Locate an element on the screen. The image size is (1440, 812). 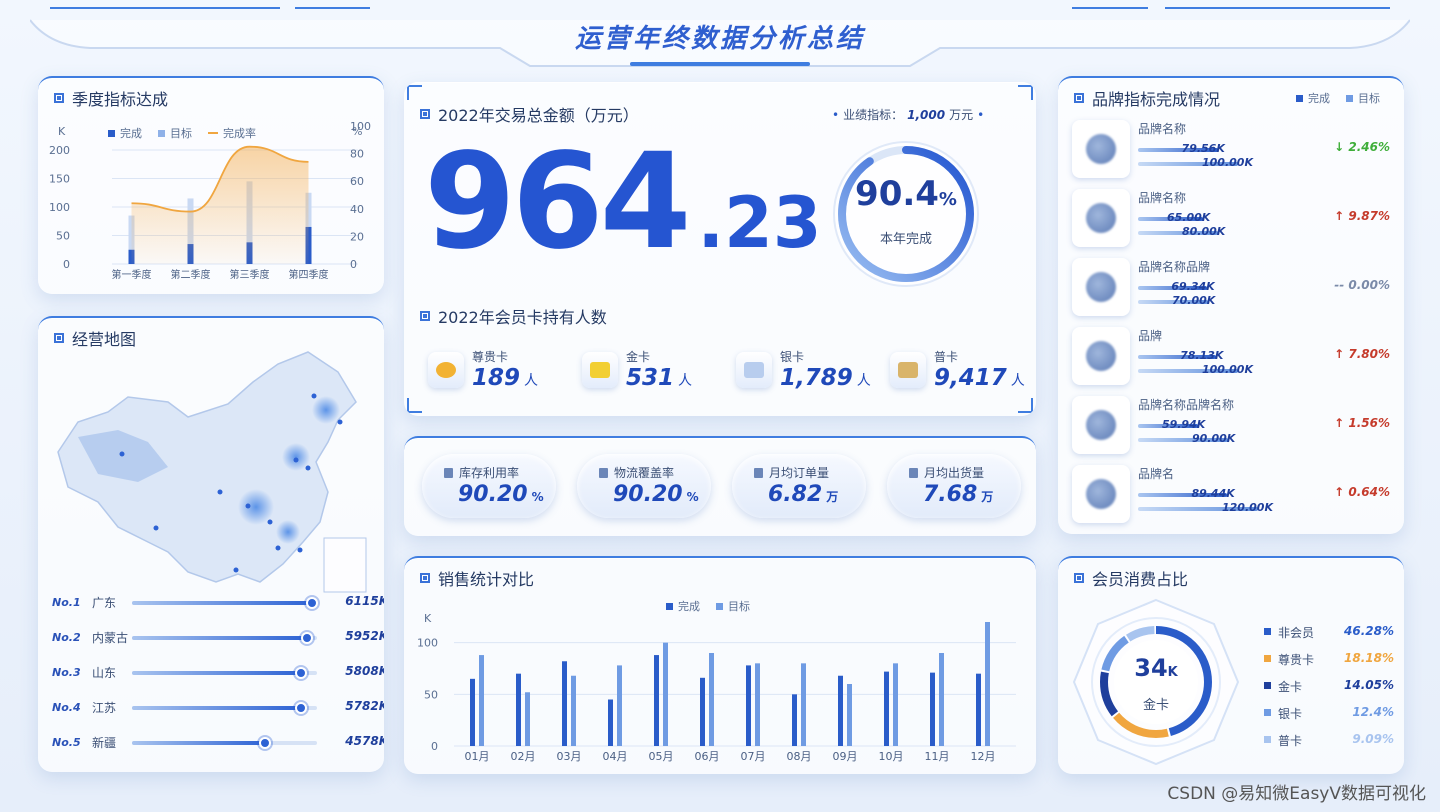
brand-row: 品牌名 89.44K 120.00K ↑ 0.64% is located at coordinates (1231, 494).